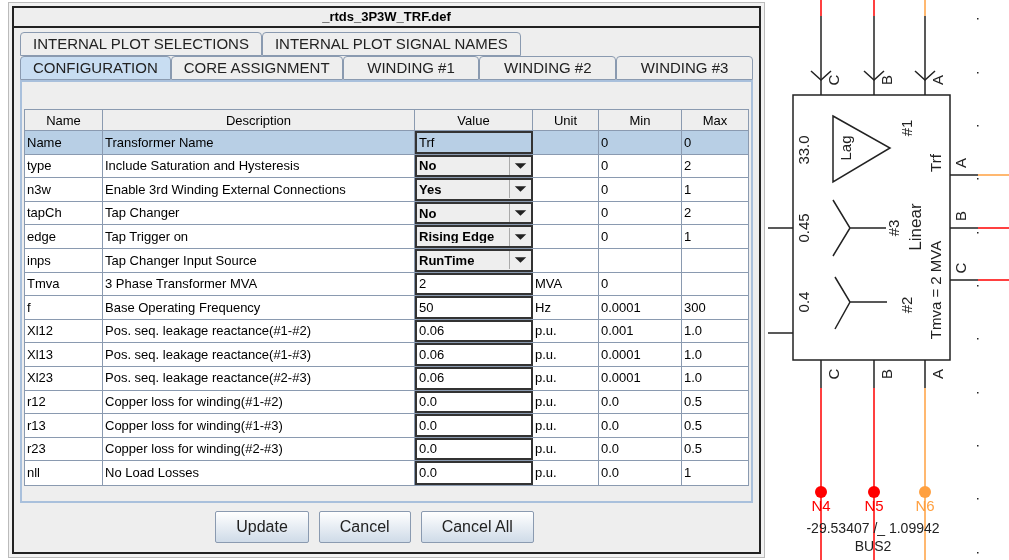  What do you see at coordinates (386, 143) in the screenshot?
I see `table-row: Name Transformer Name Trf 0 0` at bounding box center [386, 143].